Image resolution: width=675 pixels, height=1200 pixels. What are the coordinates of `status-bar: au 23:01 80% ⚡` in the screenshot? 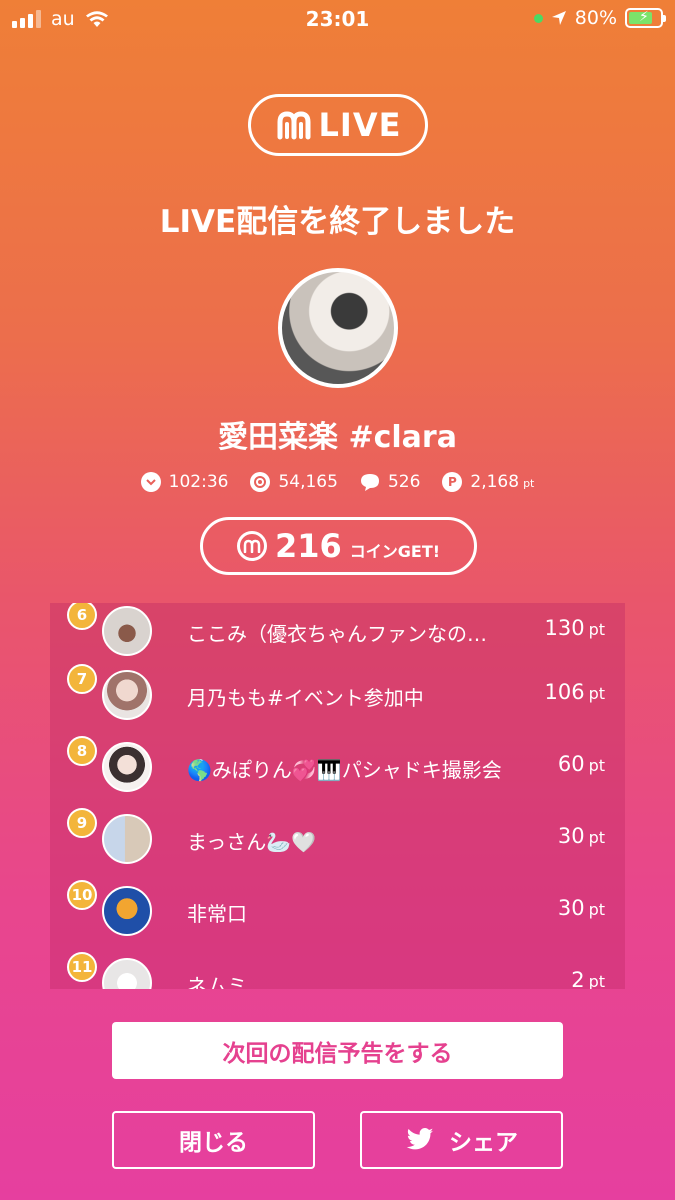 It's located at (337, 20).